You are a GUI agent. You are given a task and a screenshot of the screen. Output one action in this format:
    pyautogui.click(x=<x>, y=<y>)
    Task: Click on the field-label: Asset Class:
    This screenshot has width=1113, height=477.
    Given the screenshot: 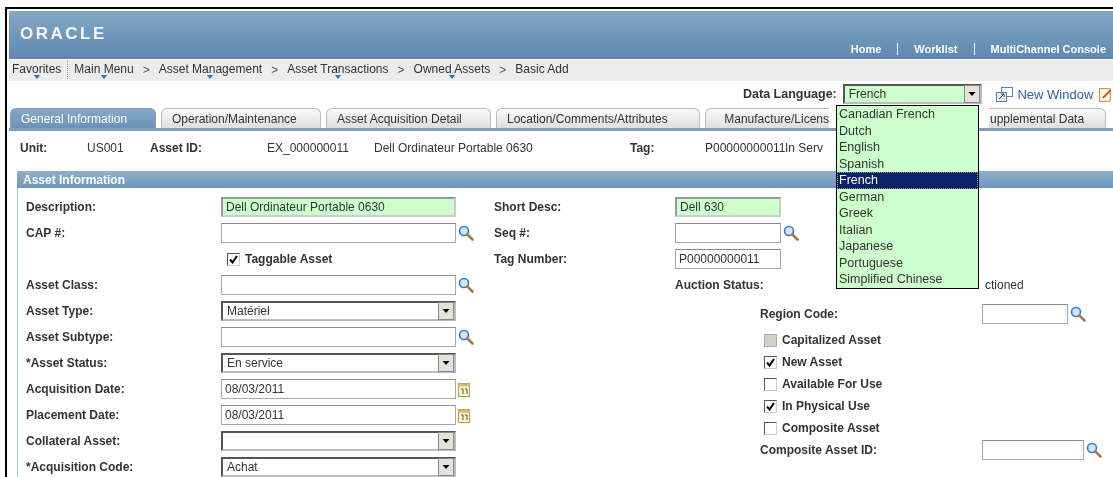 What is the action you would take?
    pyautogui.click(x=63, y=285)
    